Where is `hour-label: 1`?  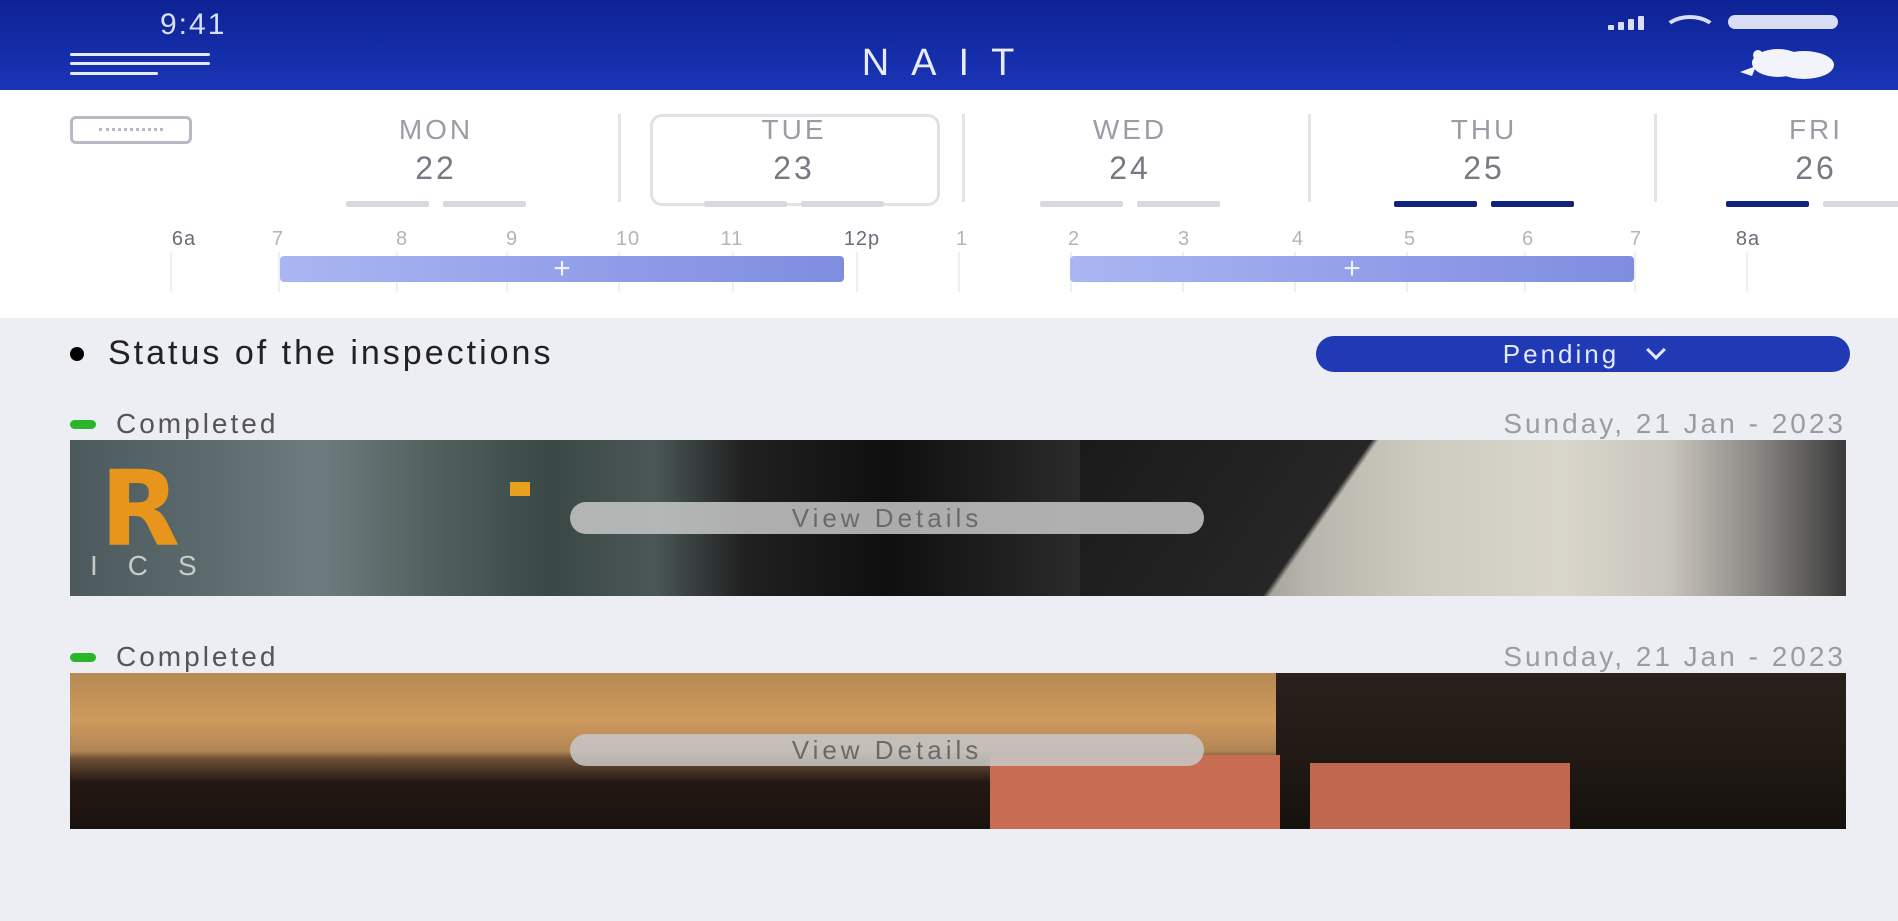 hour-label: 1 is located at coordinates (962, 239).